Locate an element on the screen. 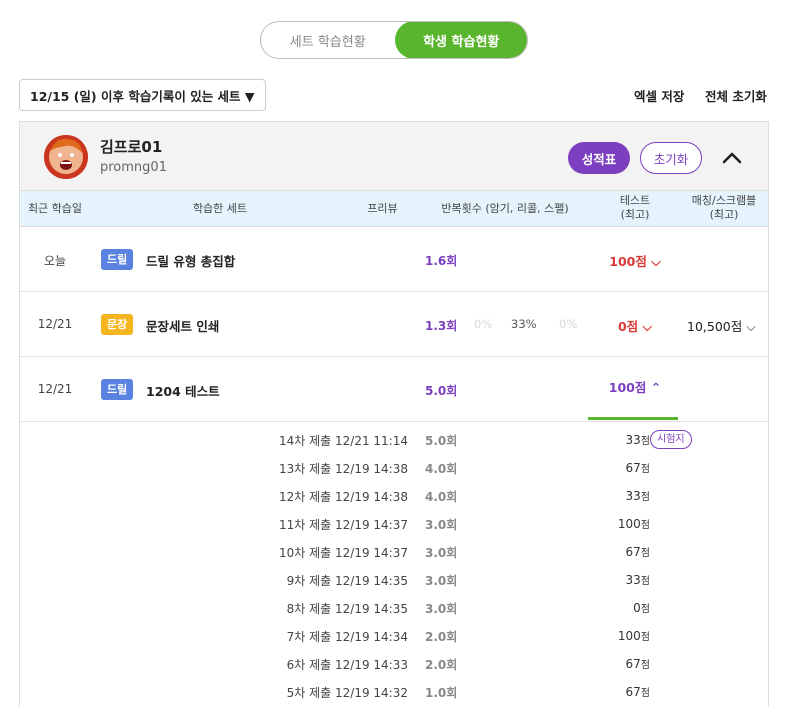 This screenshot has height=707, width=792. history-row: 9차 제출 12/19 14:35 3.0회 33점 is located at coordinates (395, 580).